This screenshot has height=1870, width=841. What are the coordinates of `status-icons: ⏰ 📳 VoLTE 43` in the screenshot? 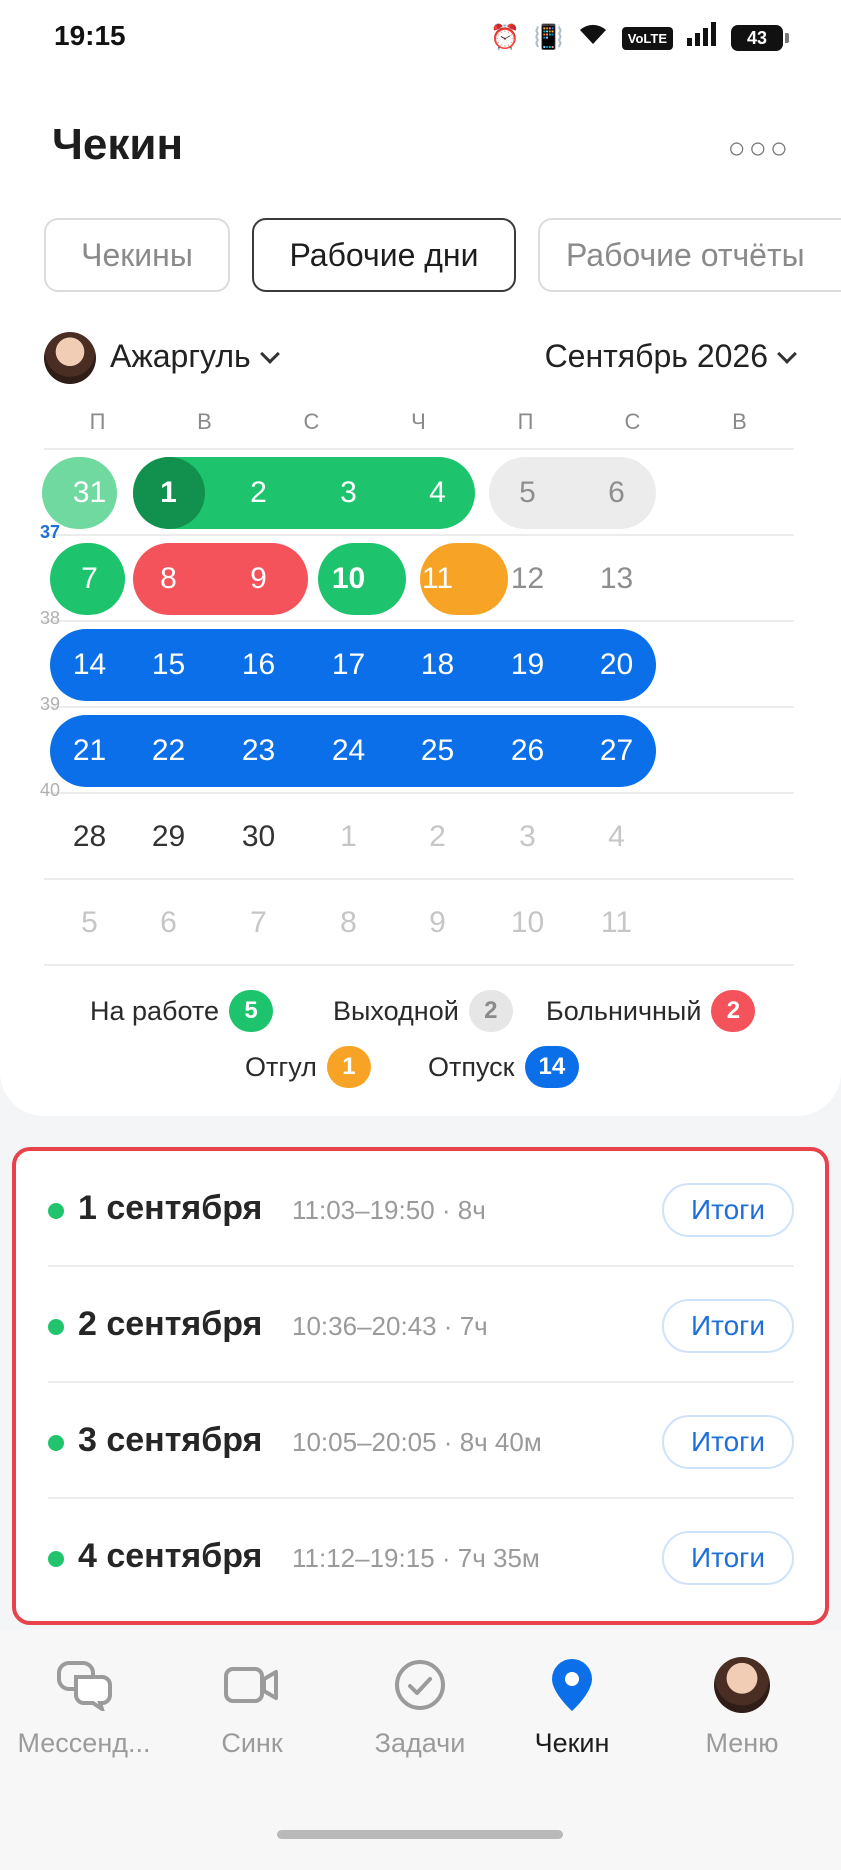 It's located at (639, 38).